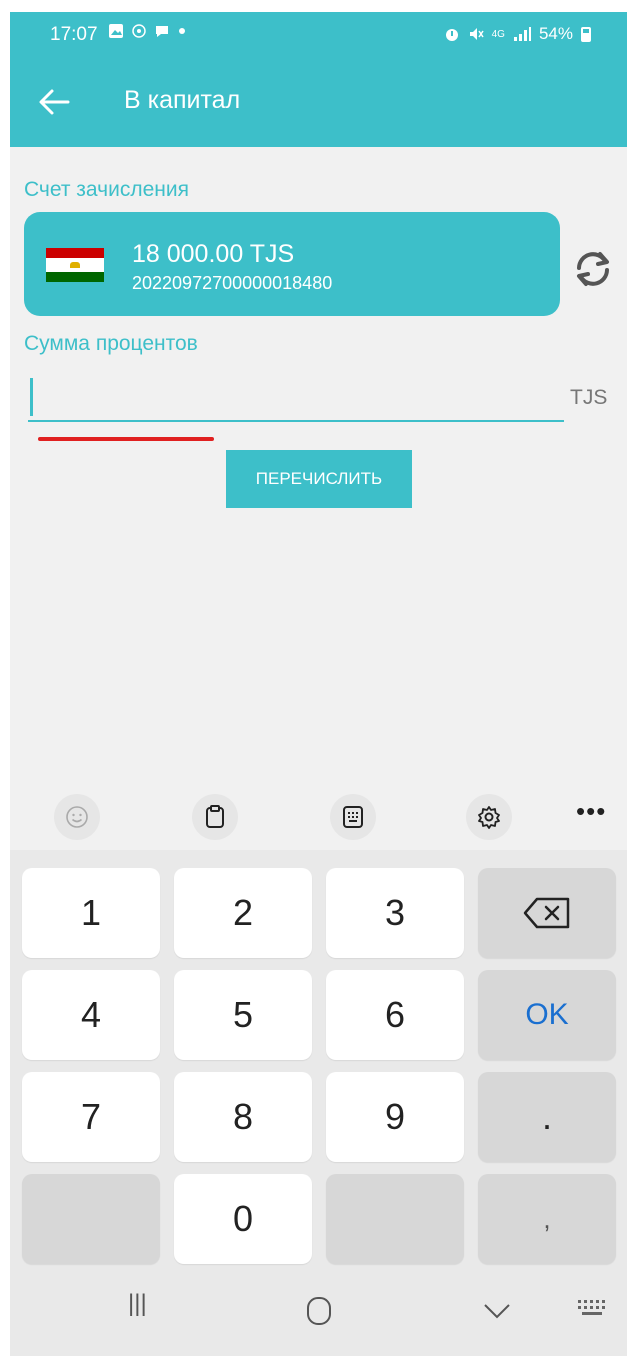 This screenshot has height=1356, width=627. Describe the element at coordinates (395, 1015) in the screenshot. I see `key-6: 6` at that location.